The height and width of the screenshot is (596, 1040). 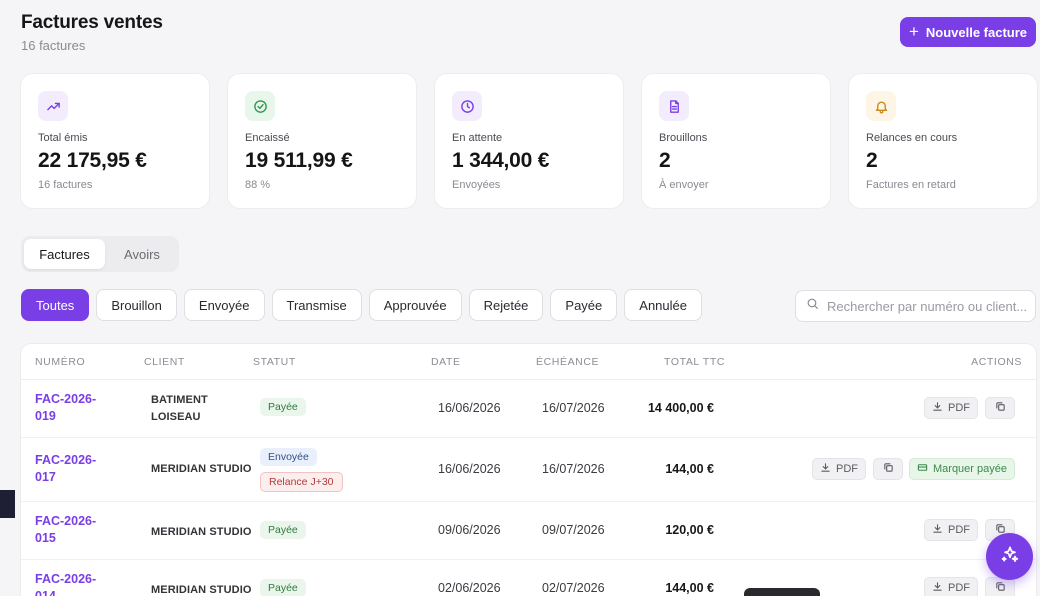 What do you see at coordinates (267, 138) in the screenshot?
I see `kpi-label: Encaissé` at bounding box center [267, 138].